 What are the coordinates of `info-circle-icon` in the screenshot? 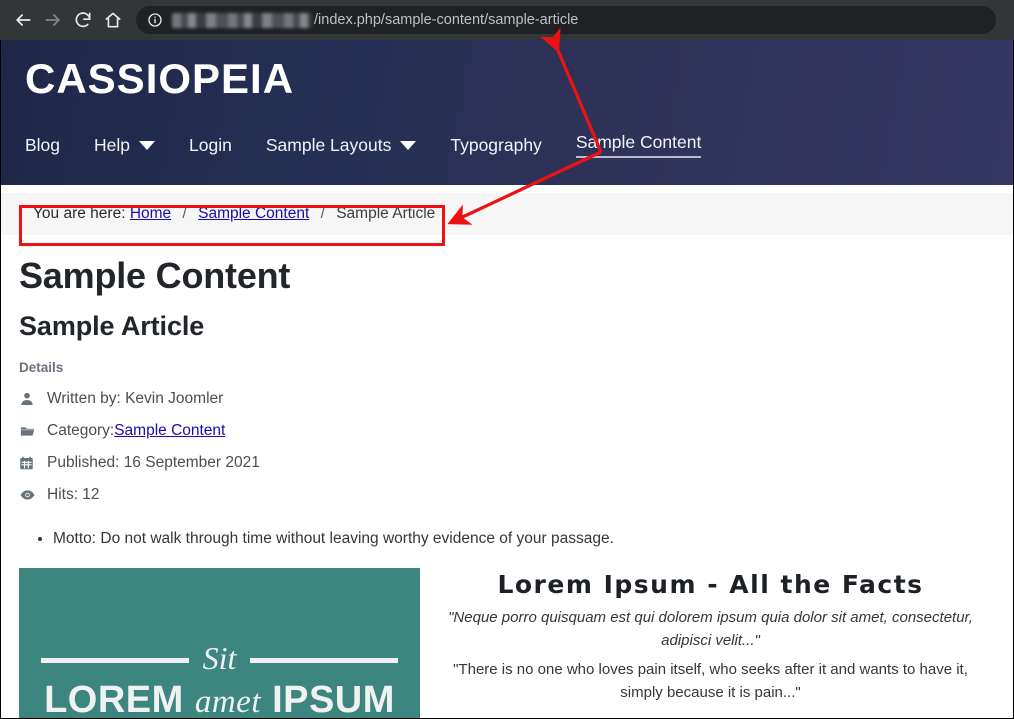 It's located at (155, 20).